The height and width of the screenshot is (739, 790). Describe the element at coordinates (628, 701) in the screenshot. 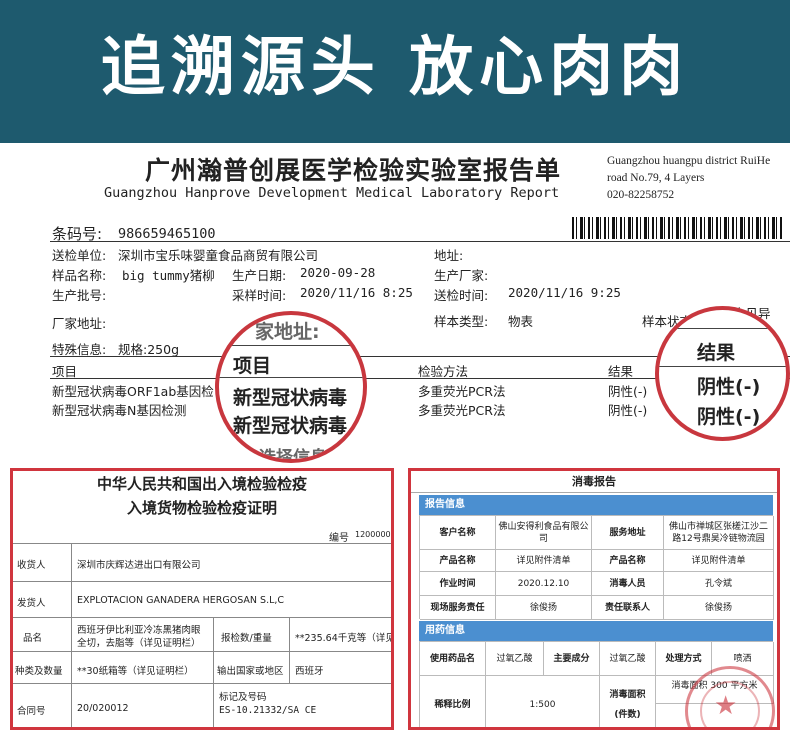

I see `cell-label: 消毒面积 (件数)` at that location.